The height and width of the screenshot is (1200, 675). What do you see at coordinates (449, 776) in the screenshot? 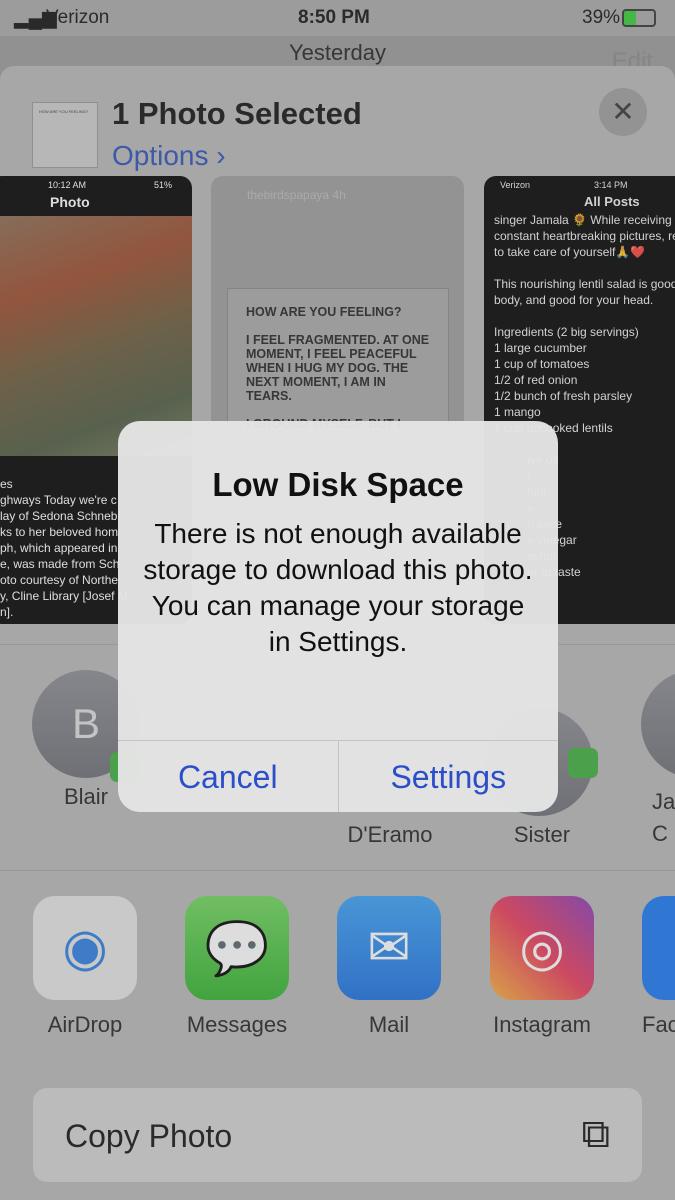
I see `settings-button: Settings` at bounding box center [449, 776].